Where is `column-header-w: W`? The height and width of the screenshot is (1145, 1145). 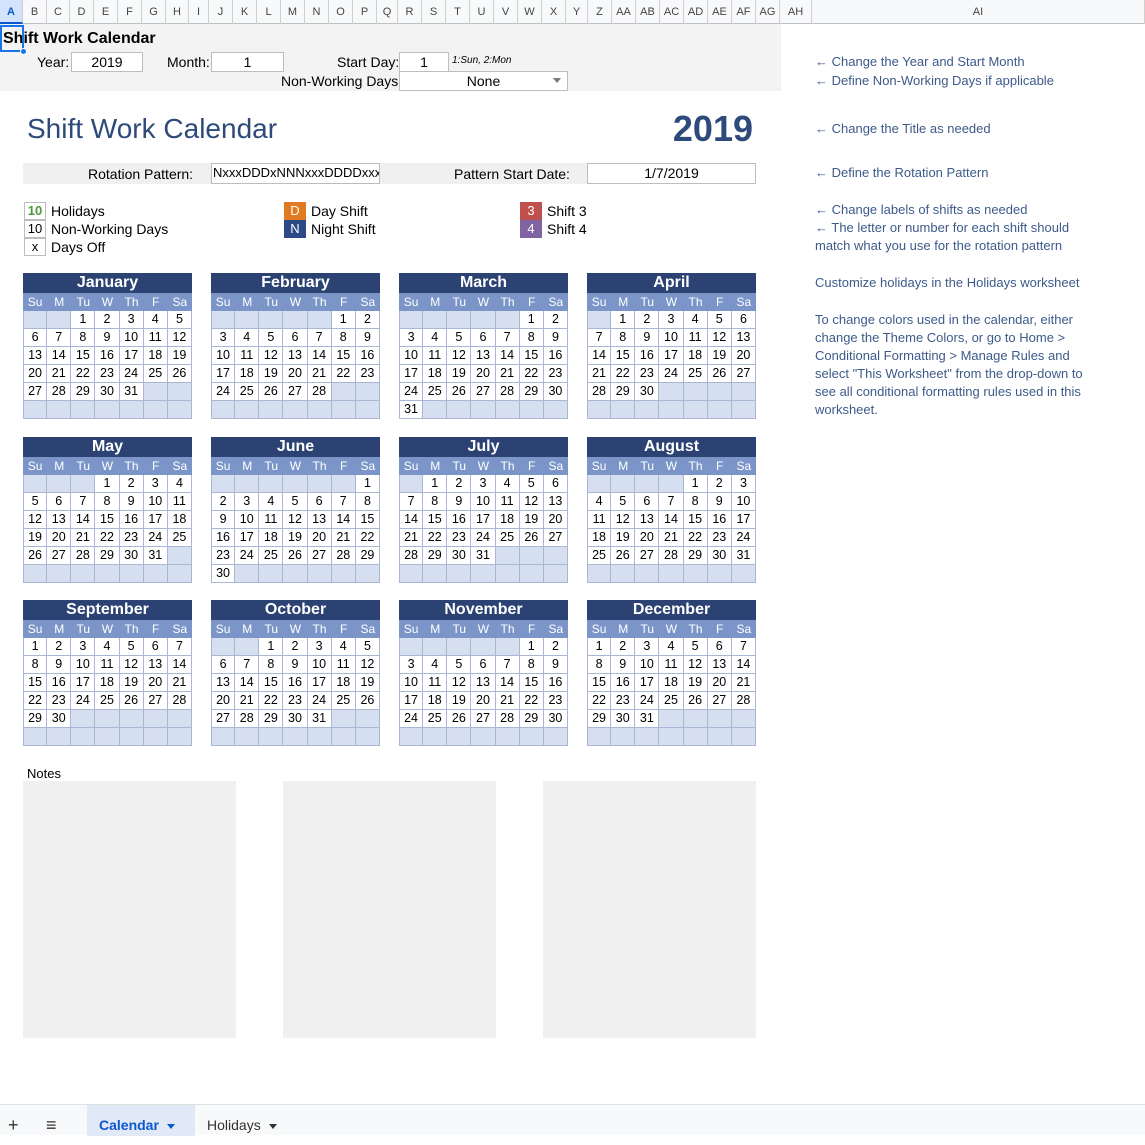
column-header-w: W is located at coordinates (530, 12).